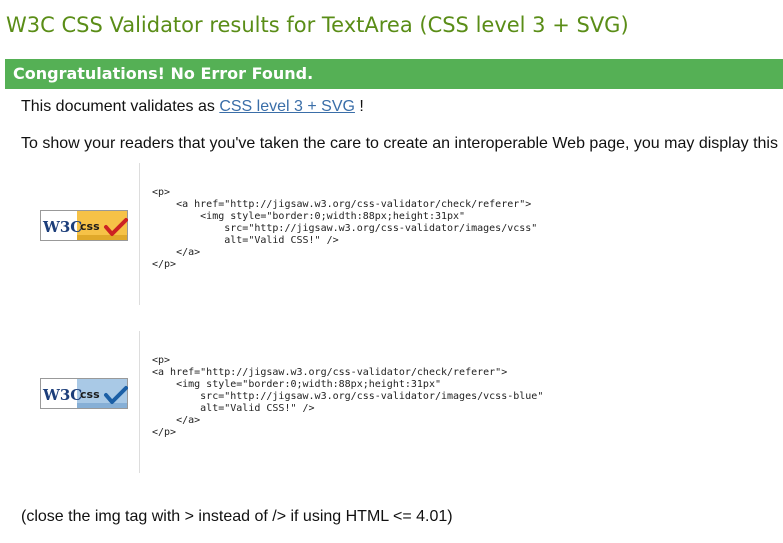 This screenshot has height=543, width=783. I want to click on validation-suffix: !, so click(359, 106).